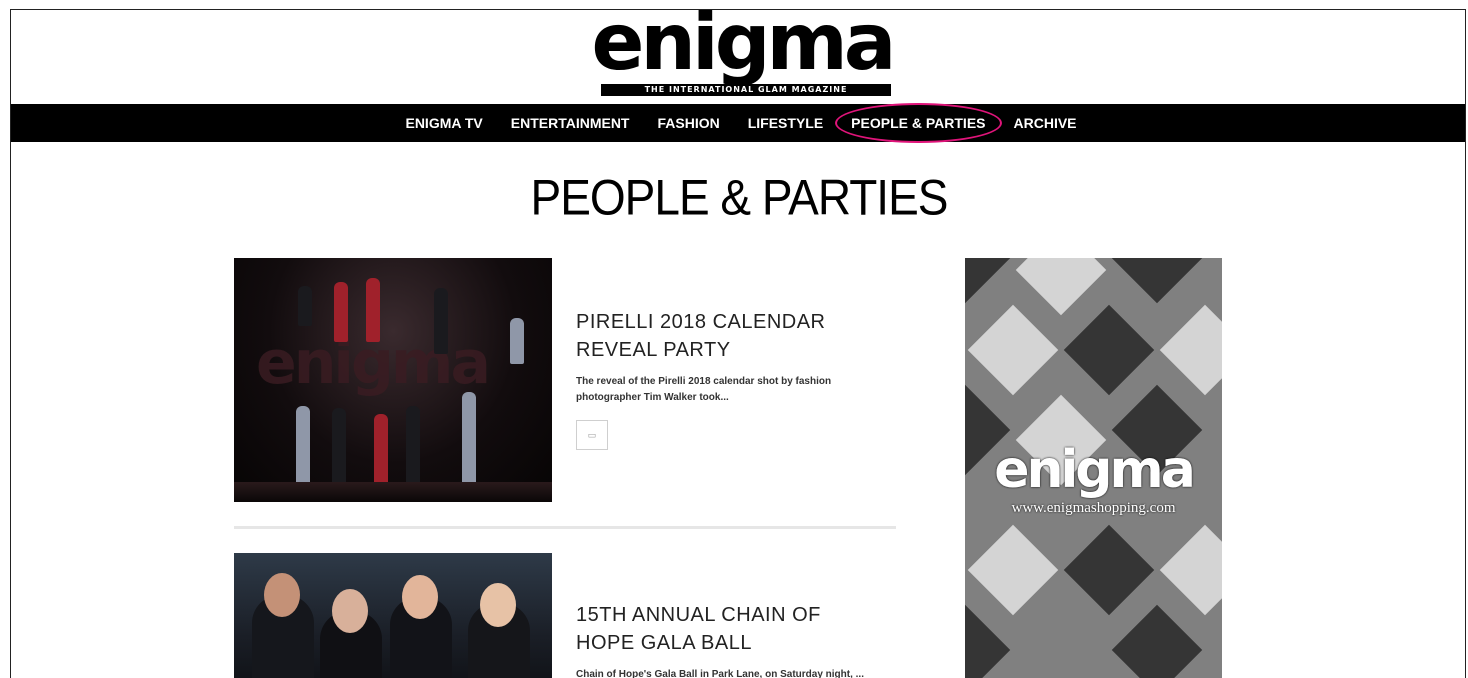 The width and height of the screenshot is (1468, 678). Describe the element at coordinates (565, 527) in the screenshot. I see `article-divider` at that location.